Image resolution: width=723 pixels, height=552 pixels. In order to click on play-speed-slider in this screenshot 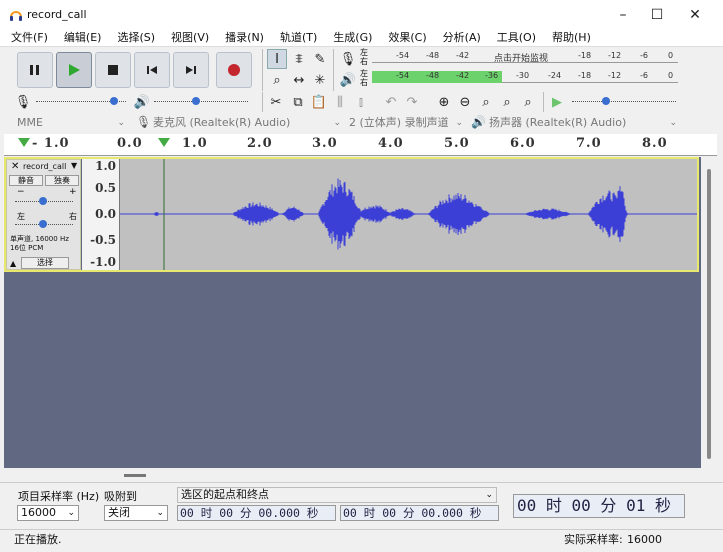, I will do `click(624, 100)`.